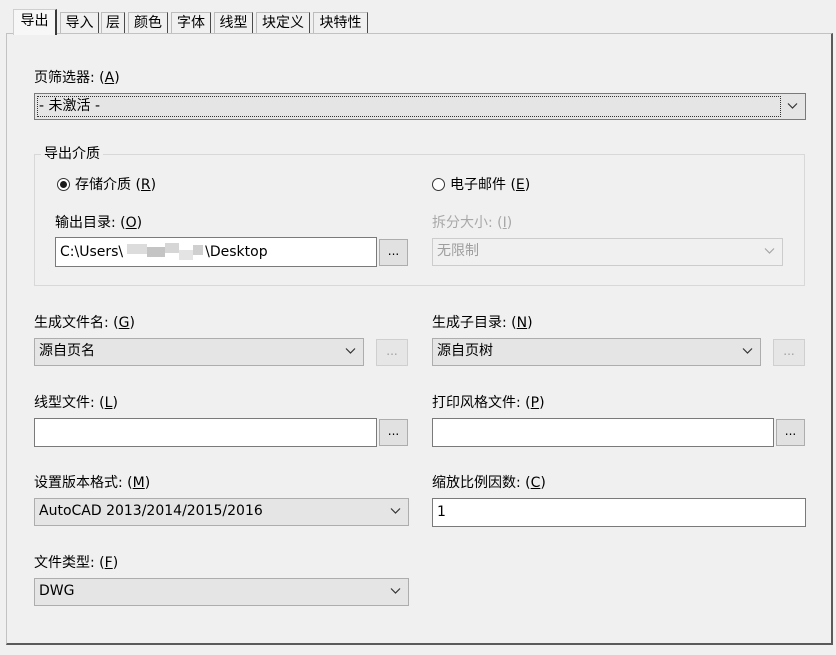  I want to click on linetype-file-input, so click(205, 432).